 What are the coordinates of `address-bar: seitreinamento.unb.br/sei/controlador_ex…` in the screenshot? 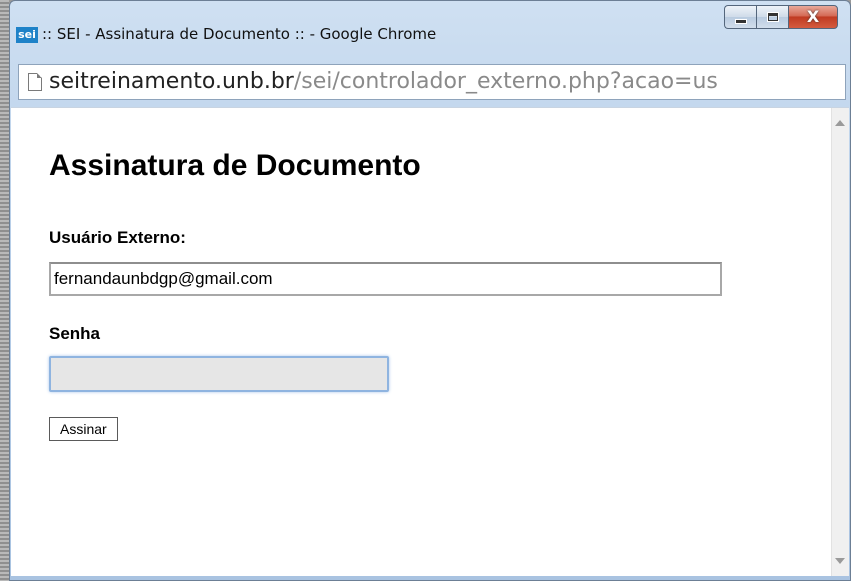 It's located at (432, 82).